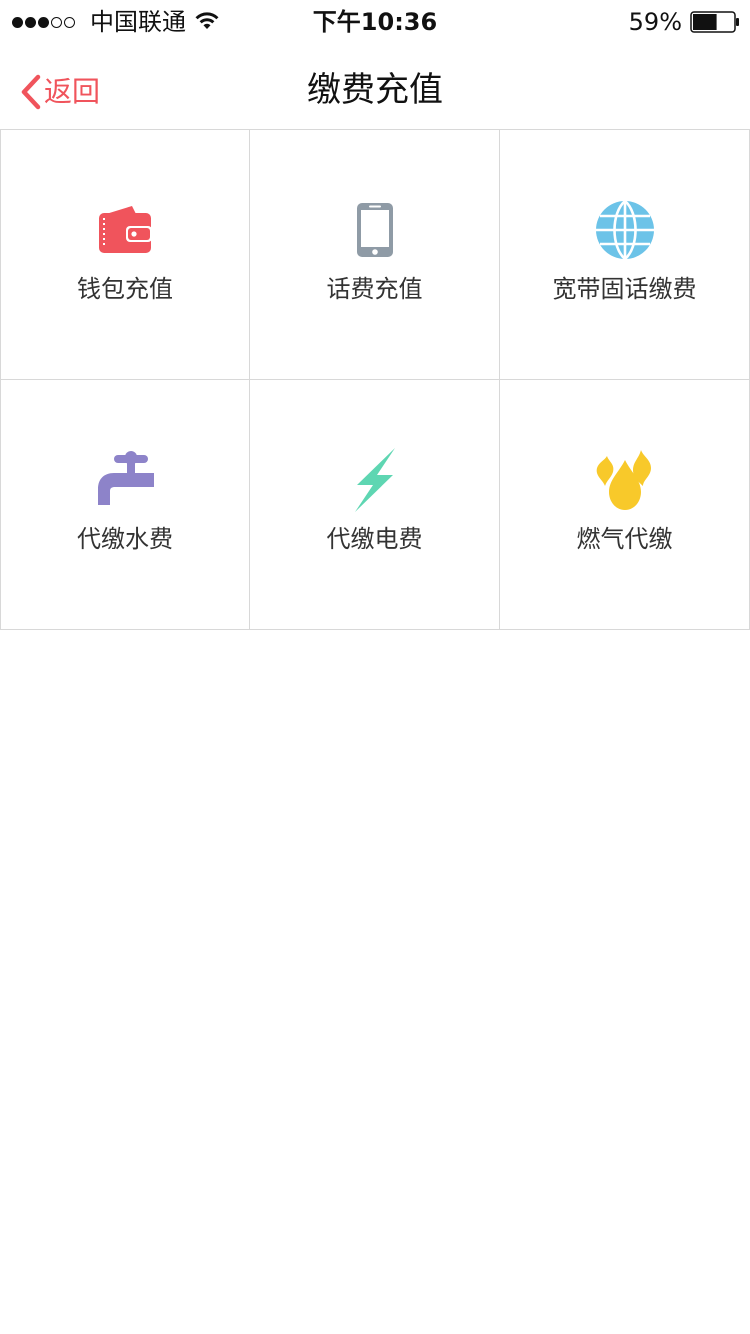  I want to click on service-label: 宽带固话缴费, so click(624, 289).